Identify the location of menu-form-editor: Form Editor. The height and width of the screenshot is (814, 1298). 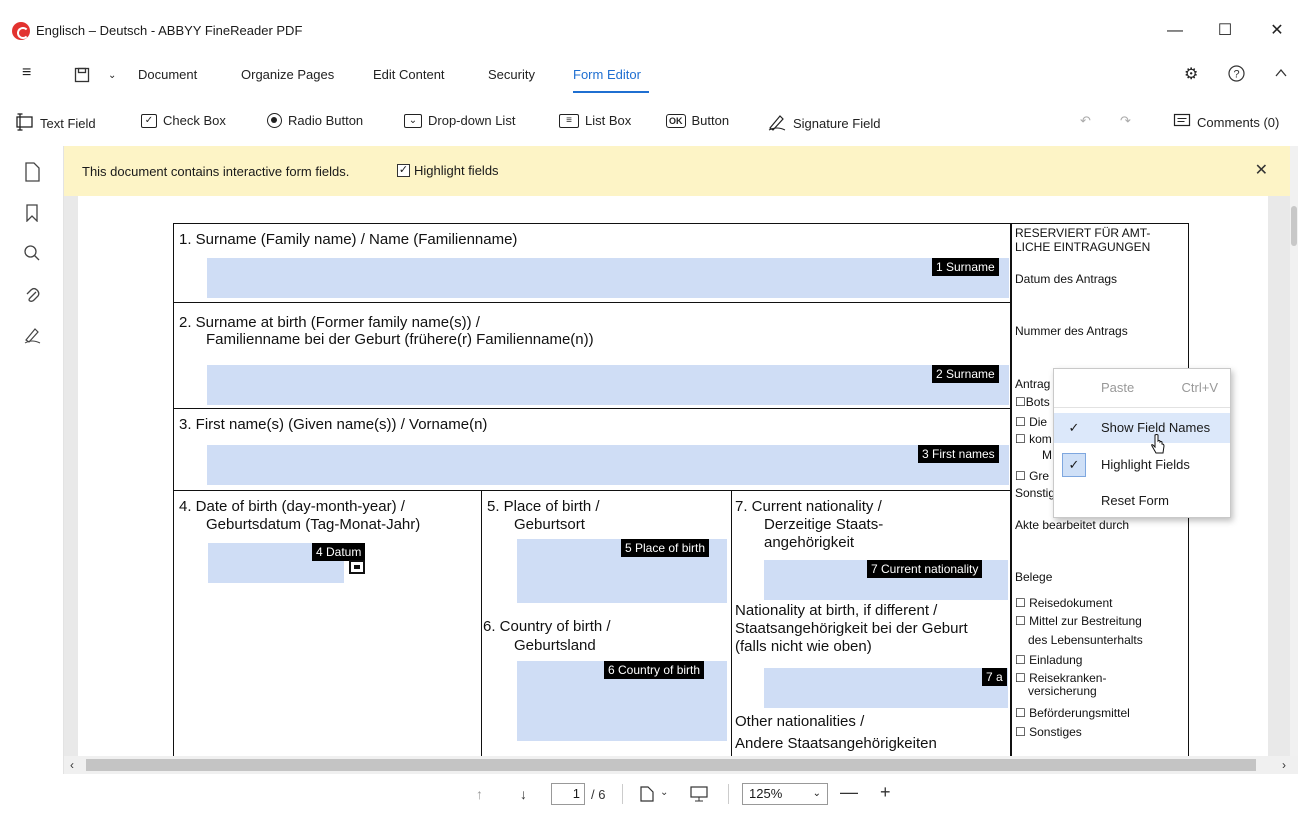
(607, 74).